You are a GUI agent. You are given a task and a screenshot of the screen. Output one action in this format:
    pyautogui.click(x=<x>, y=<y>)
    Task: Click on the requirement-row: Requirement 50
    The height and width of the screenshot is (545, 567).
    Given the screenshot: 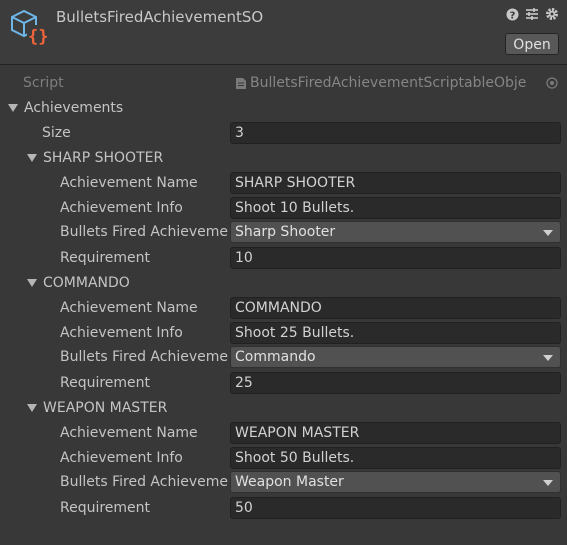 What is the action you would take?
    pyautogui.click(x=283, y=508)
    